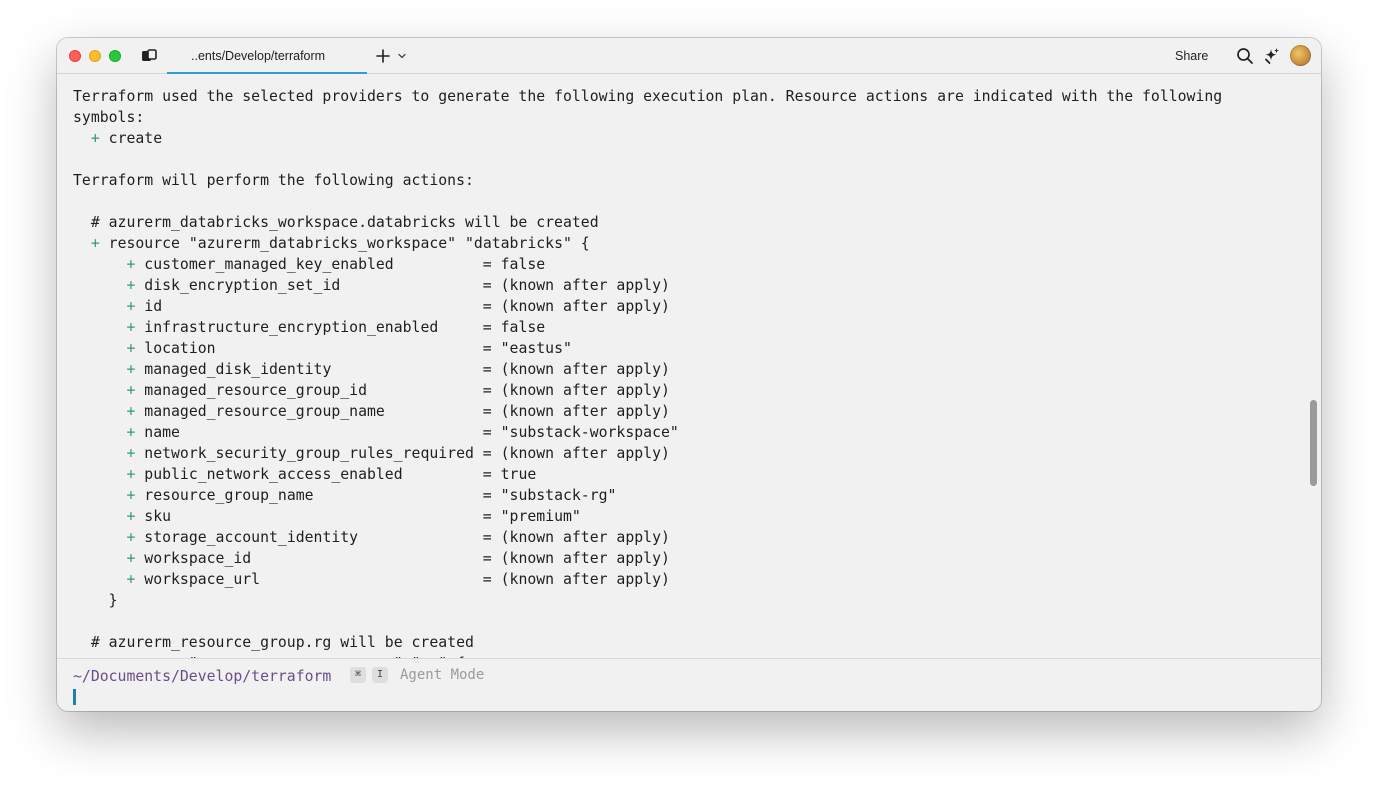  What do you see at coordinates (331, 474) in the screenshot?
I see `terminal-line: + public_network_access_enabled = true` at bounding box center [331, 474].